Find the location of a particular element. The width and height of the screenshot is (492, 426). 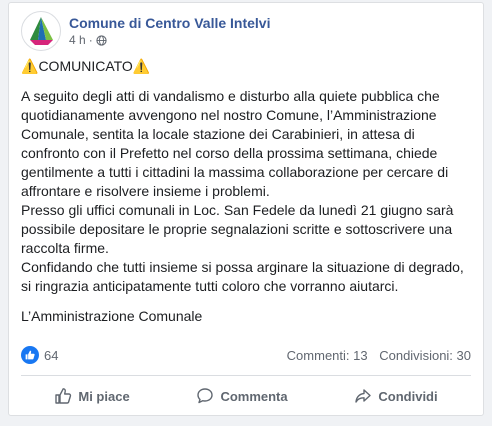

comment-button: Commenta is located at coordinates (241, 396).